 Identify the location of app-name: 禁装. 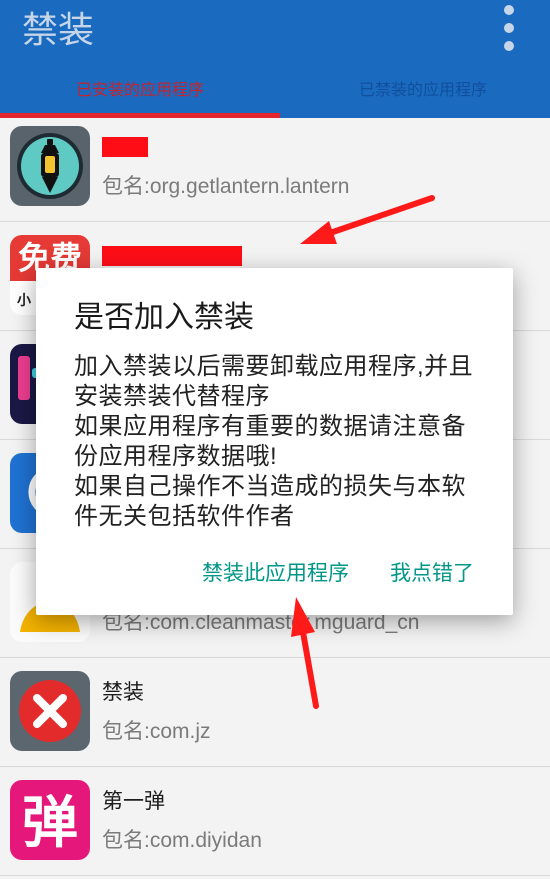
(123, 692).